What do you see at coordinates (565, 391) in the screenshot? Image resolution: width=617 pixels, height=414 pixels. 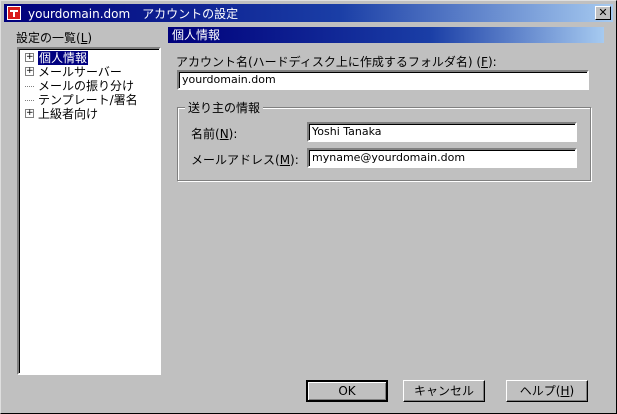 I see `help-mnemonic: H` at bounding box center [565, 391].